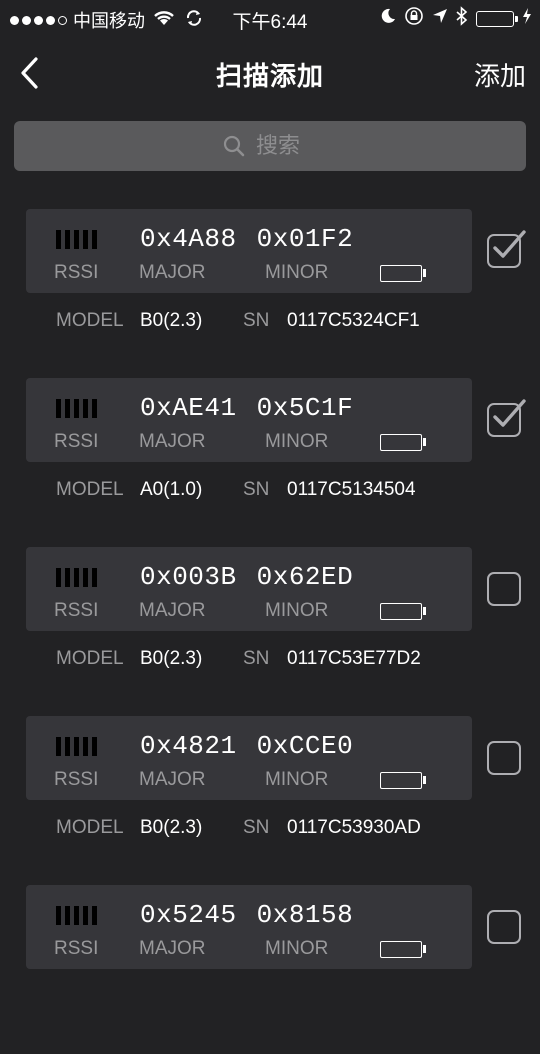 This screenshot has width=540, height=1054. I want to click on device-ids: 0x5245 0x8158, so click(246, 915).